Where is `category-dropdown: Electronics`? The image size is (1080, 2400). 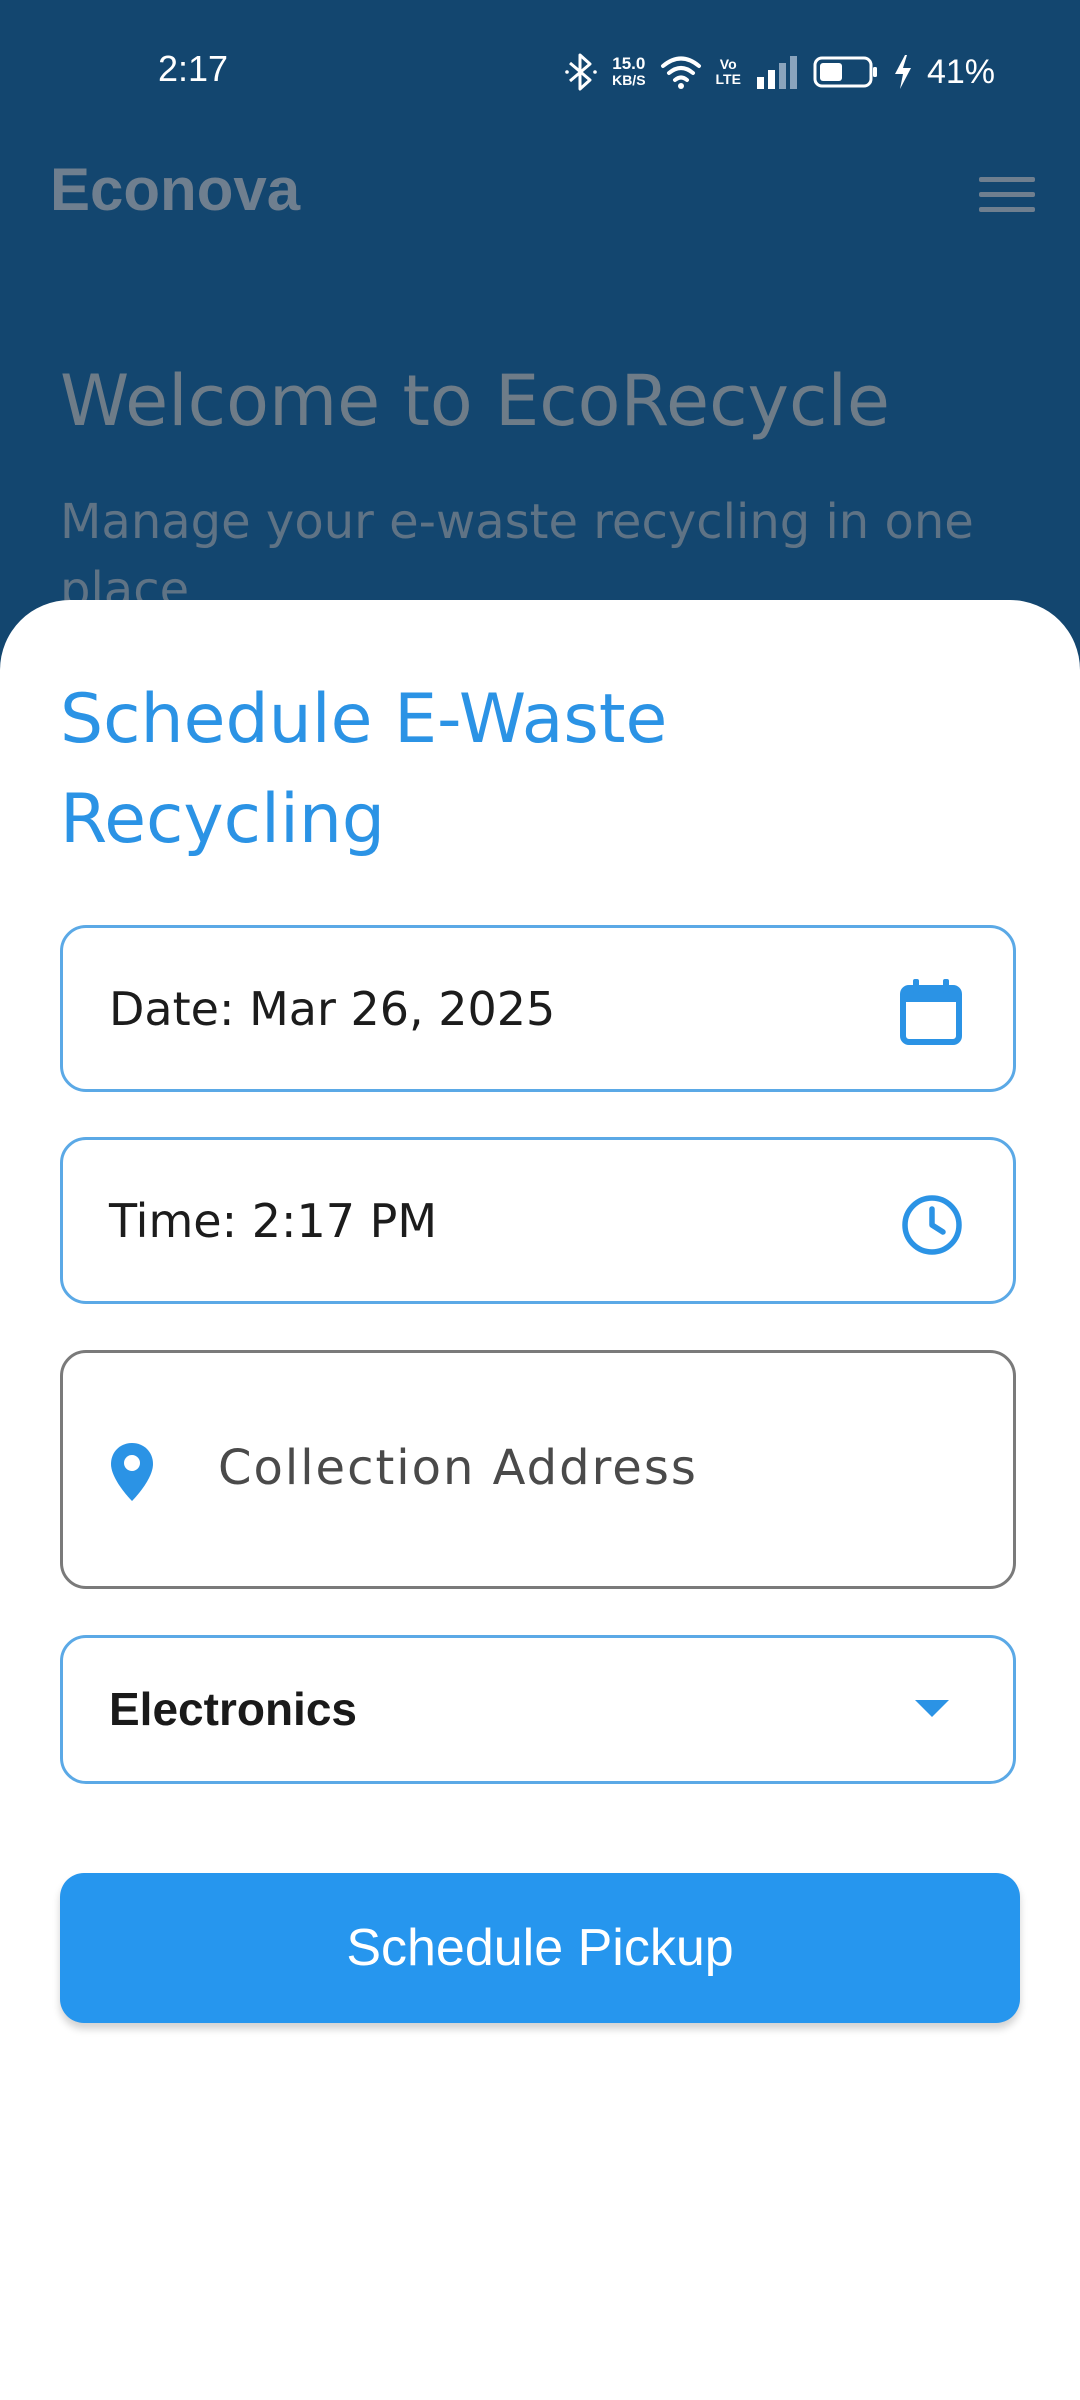 category-dropdown: Electronics is located at coordinates (538, 1709).